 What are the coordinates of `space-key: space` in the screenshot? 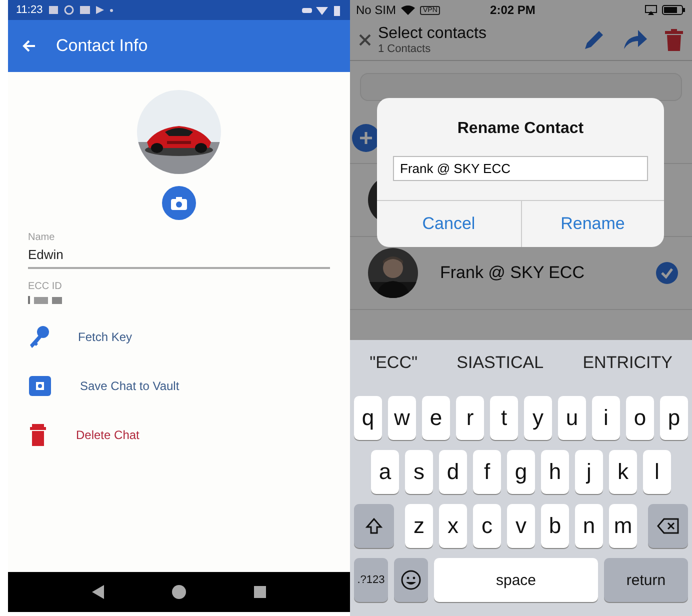 It's located at (516, 580).